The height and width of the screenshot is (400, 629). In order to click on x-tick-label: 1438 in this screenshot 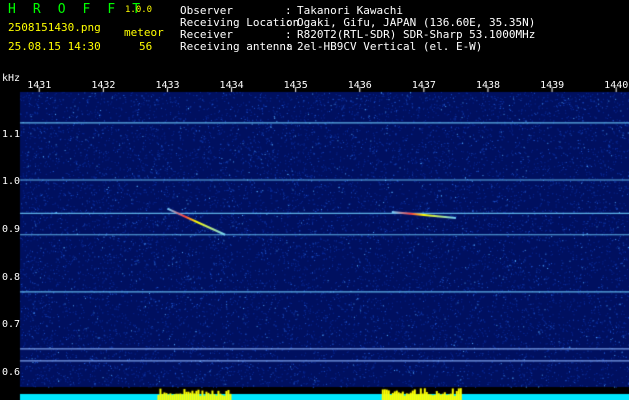, I will do `click(488, 85)`.